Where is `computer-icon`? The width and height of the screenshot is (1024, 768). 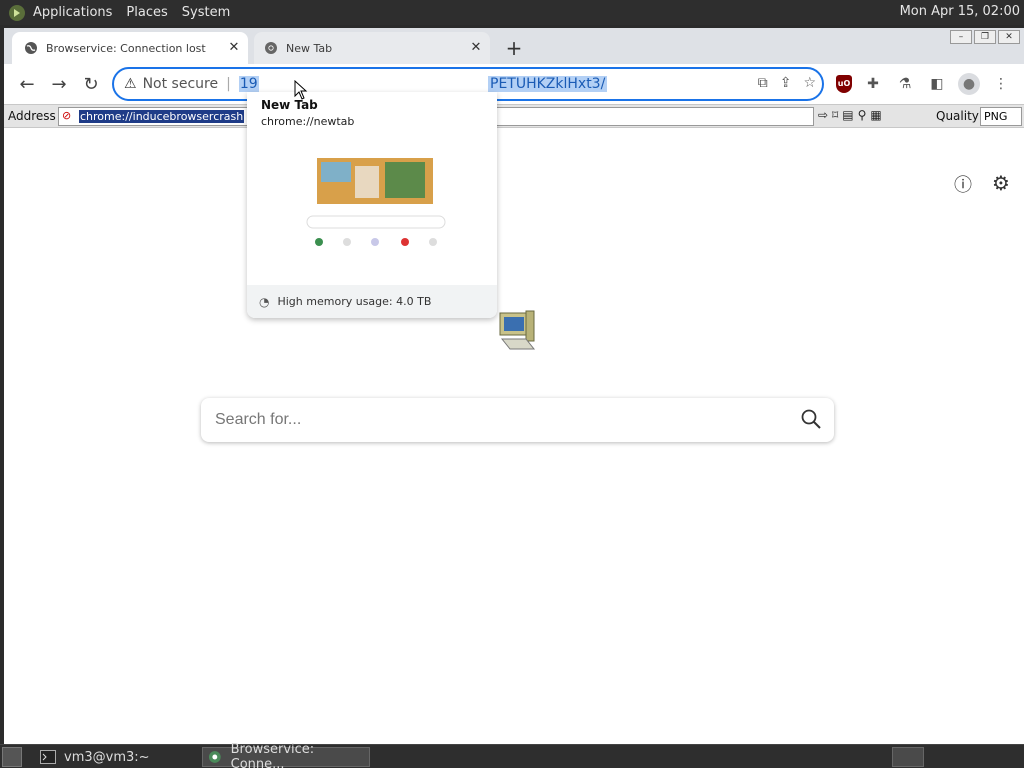
computer-icon is located at coordinates (517, 330).